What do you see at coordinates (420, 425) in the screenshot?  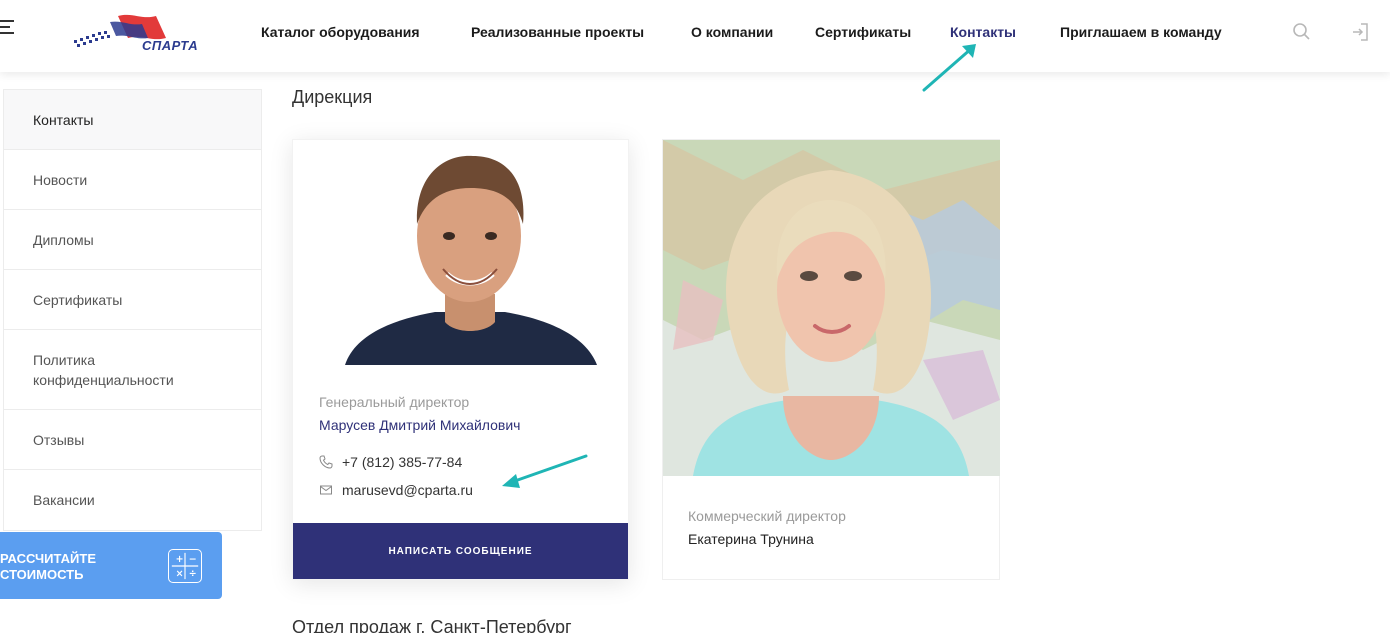 I see `employee-name: Марусев Дмитрий Михайлович` at bounding box center [420, 425].